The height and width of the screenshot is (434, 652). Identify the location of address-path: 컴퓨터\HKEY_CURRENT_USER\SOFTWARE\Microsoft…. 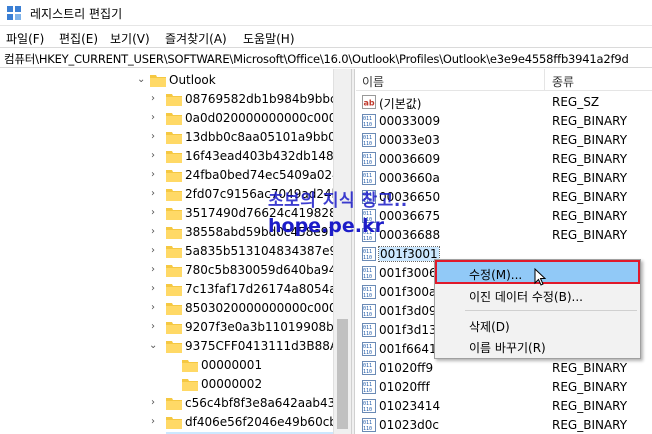
(316, 59).